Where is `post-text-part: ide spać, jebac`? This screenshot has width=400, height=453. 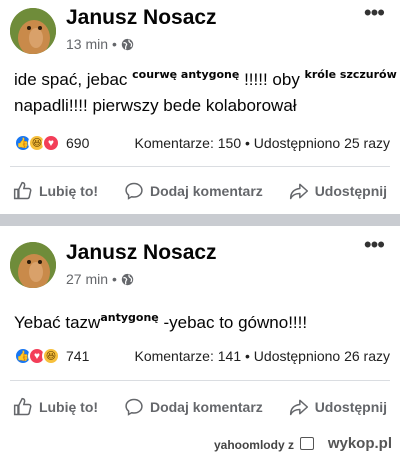
post-text-part: ide spać, jebac is located at coordinates (73, 79).